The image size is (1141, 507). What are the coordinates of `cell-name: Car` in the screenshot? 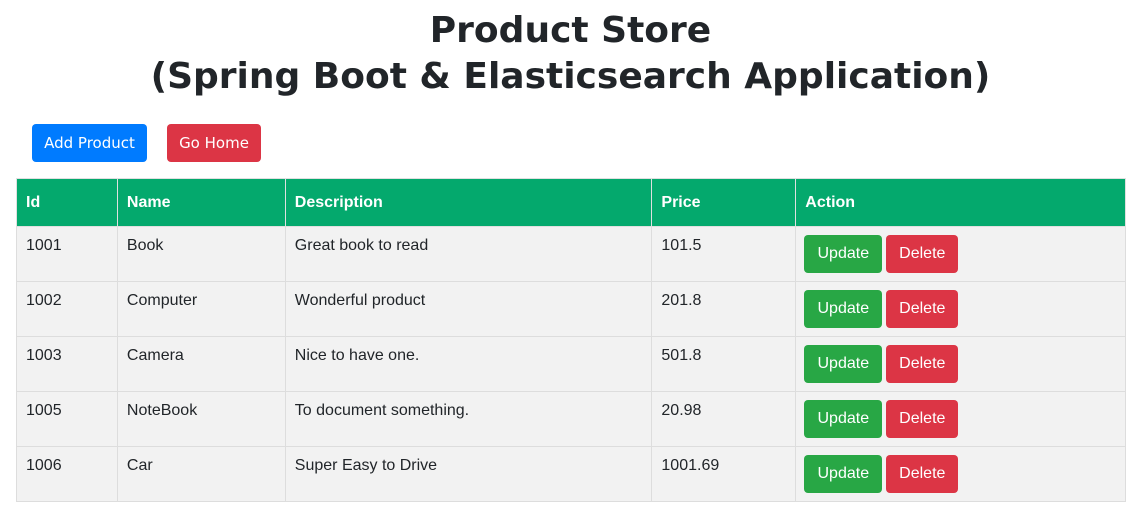 It's located at (201, 474).